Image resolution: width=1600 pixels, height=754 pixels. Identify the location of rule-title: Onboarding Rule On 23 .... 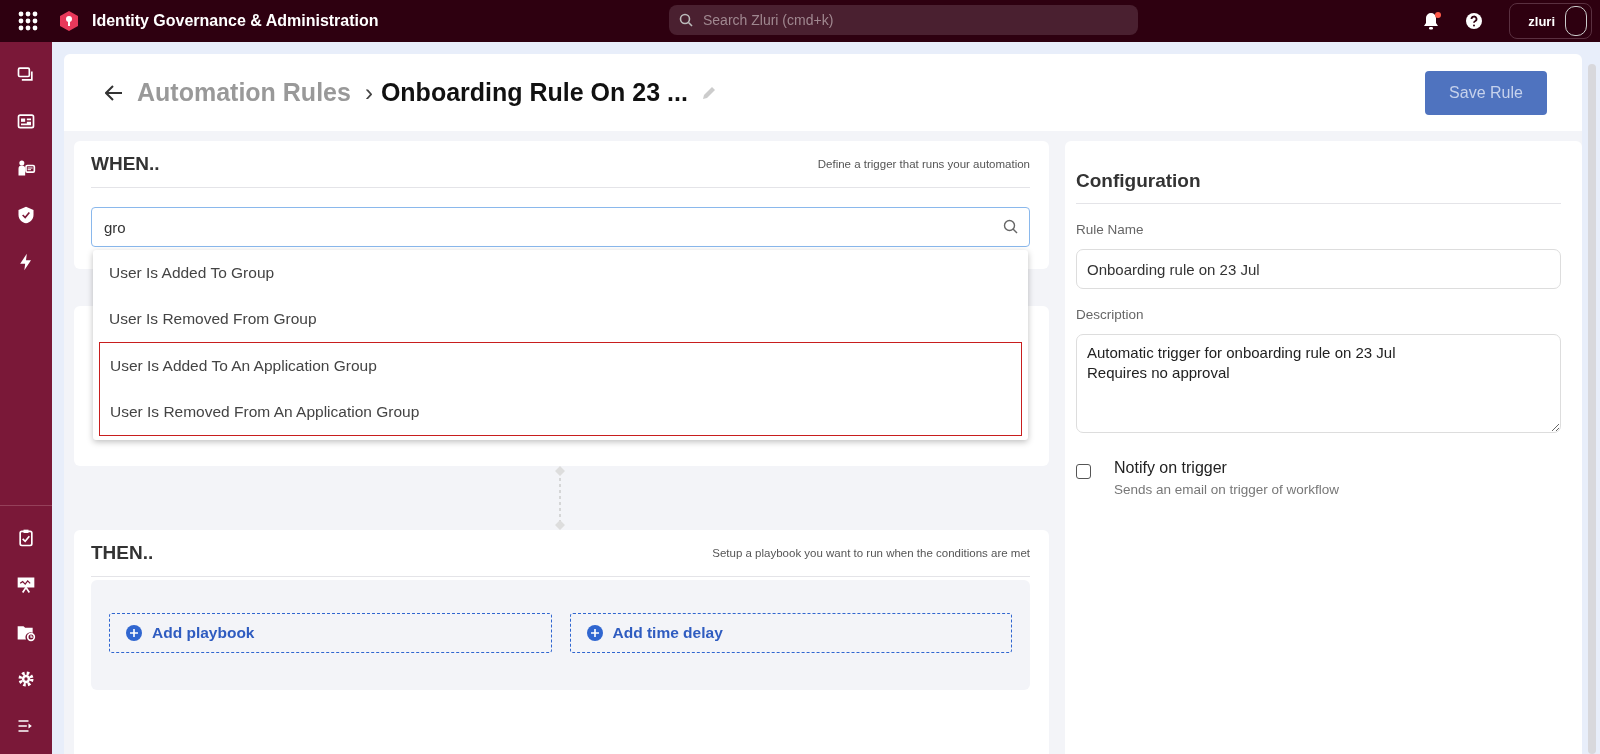
(534, 92).